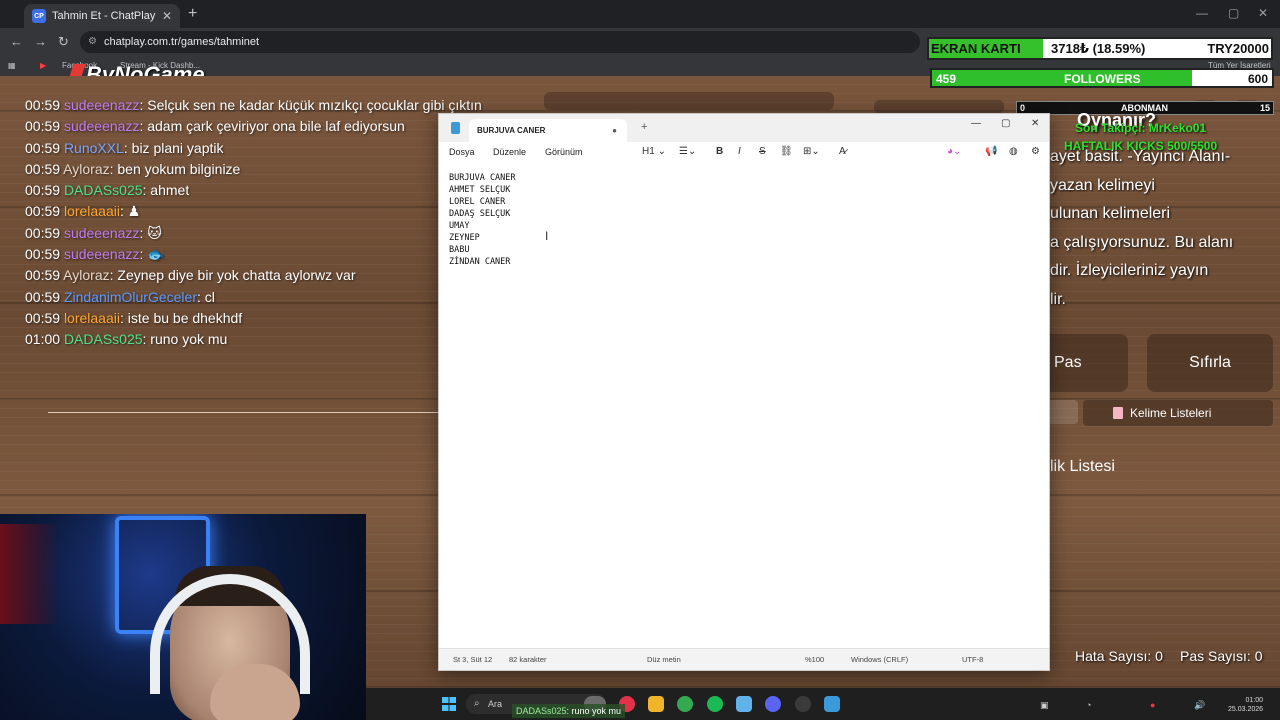 The width and height of the screenshot is (1280, 720). What do you see at coordinates (814, 659) in the screenshot?
I see `zoom-level: %100` at bounding box center [814, 659].